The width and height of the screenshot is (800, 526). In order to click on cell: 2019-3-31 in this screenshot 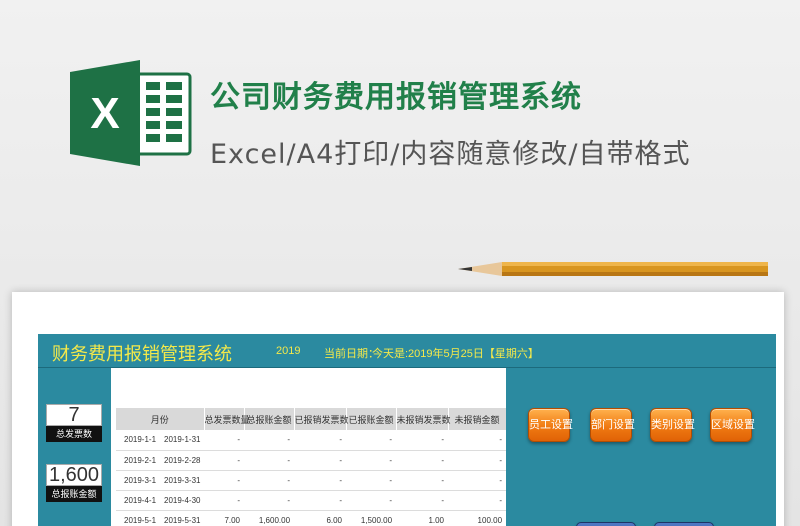, I will do `click(182, 480)`.